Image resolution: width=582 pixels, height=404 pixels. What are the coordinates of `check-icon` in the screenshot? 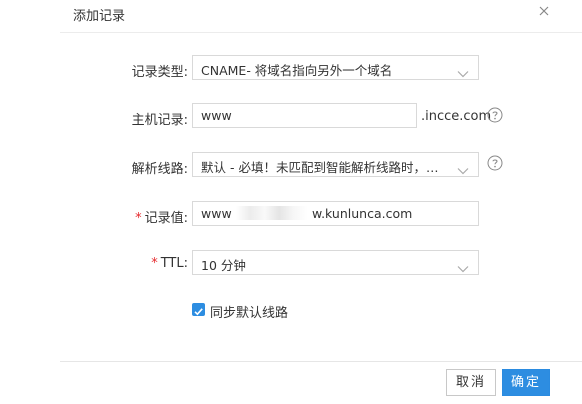 It's located at (198, 312).